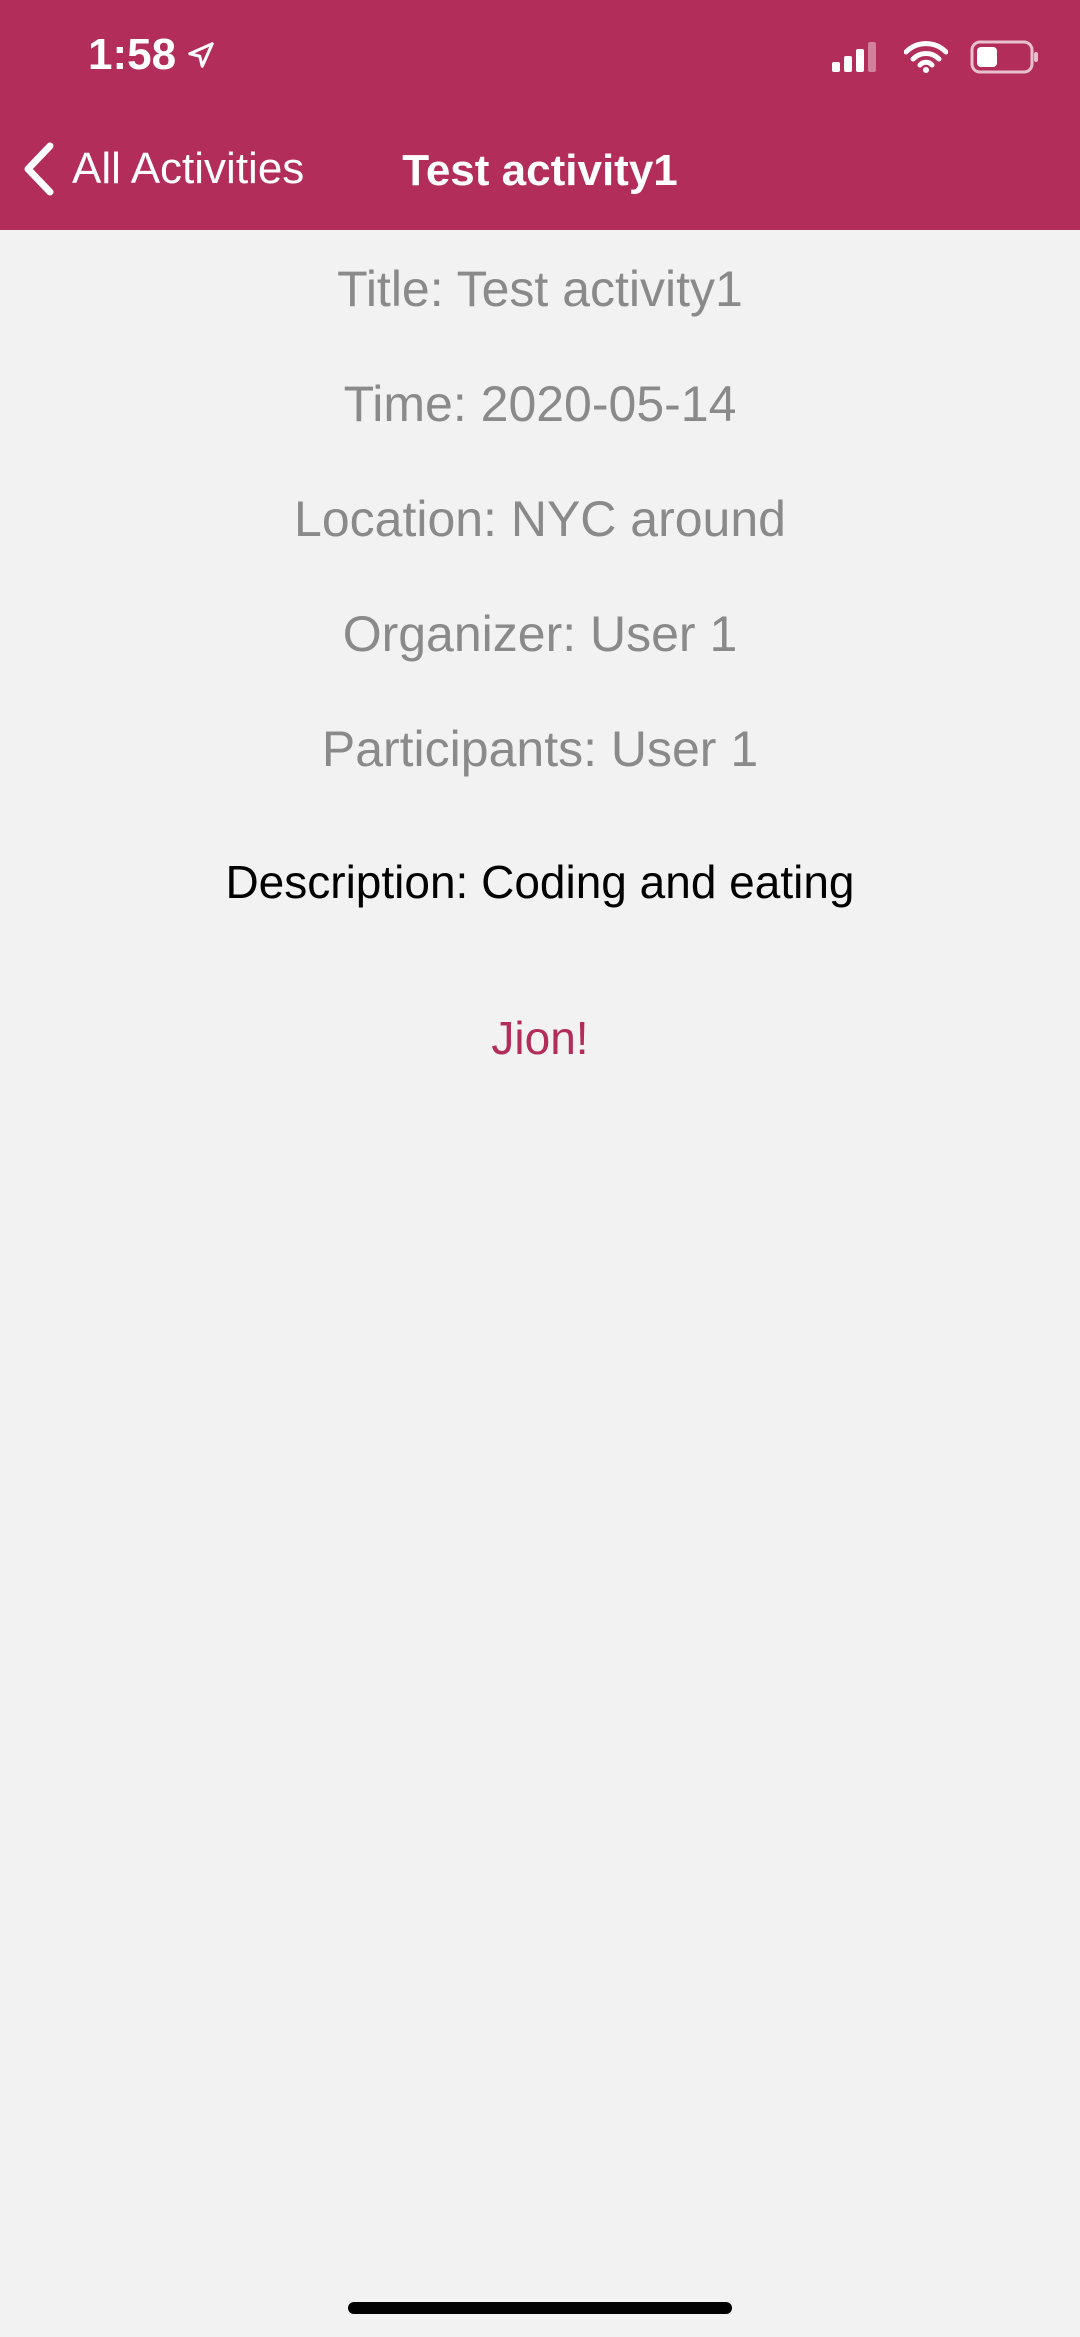 This screenshot has height=2337, width=1080. What do you see at coordinates (540, 1038) in the screenshot?
I see `join-button: Jion!` at bounding box center [540, 1038].